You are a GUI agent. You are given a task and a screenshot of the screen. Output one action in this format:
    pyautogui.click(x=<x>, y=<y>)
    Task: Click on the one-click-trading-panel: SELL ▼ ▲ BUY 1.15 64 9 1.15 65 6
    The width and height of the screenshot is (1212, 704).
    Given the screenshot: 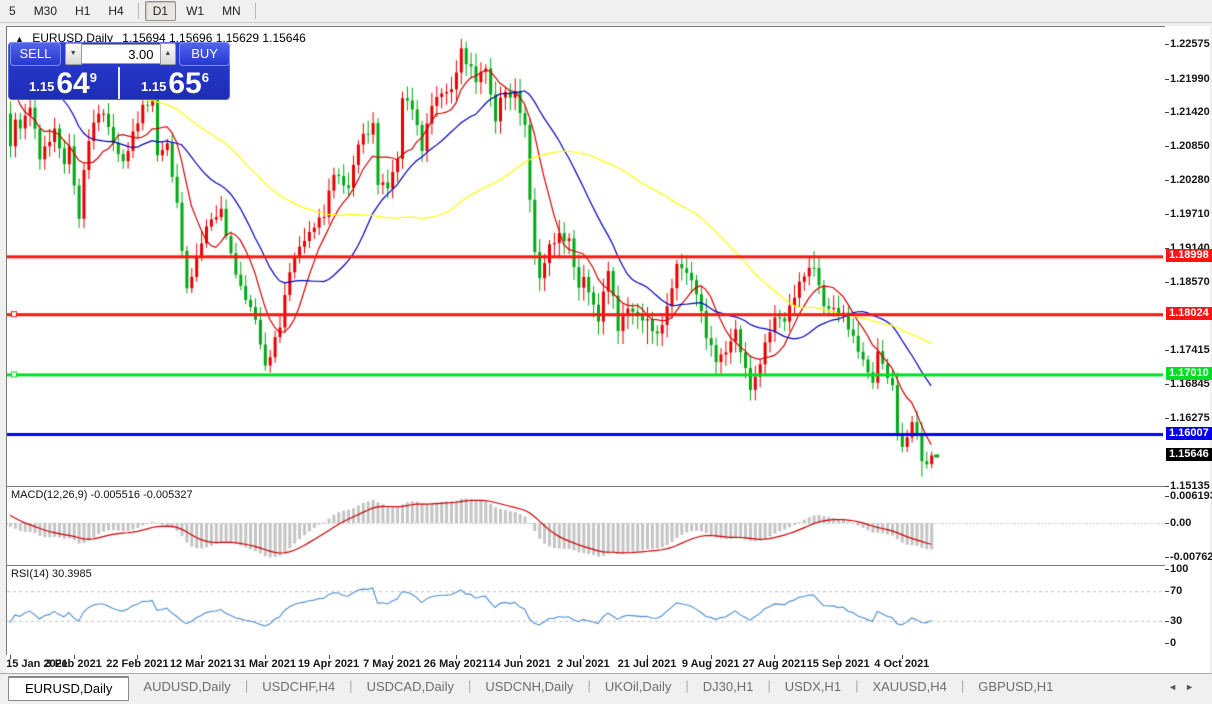 What is the action you would take?
    pyautogui.click(x=119, y=71)
    